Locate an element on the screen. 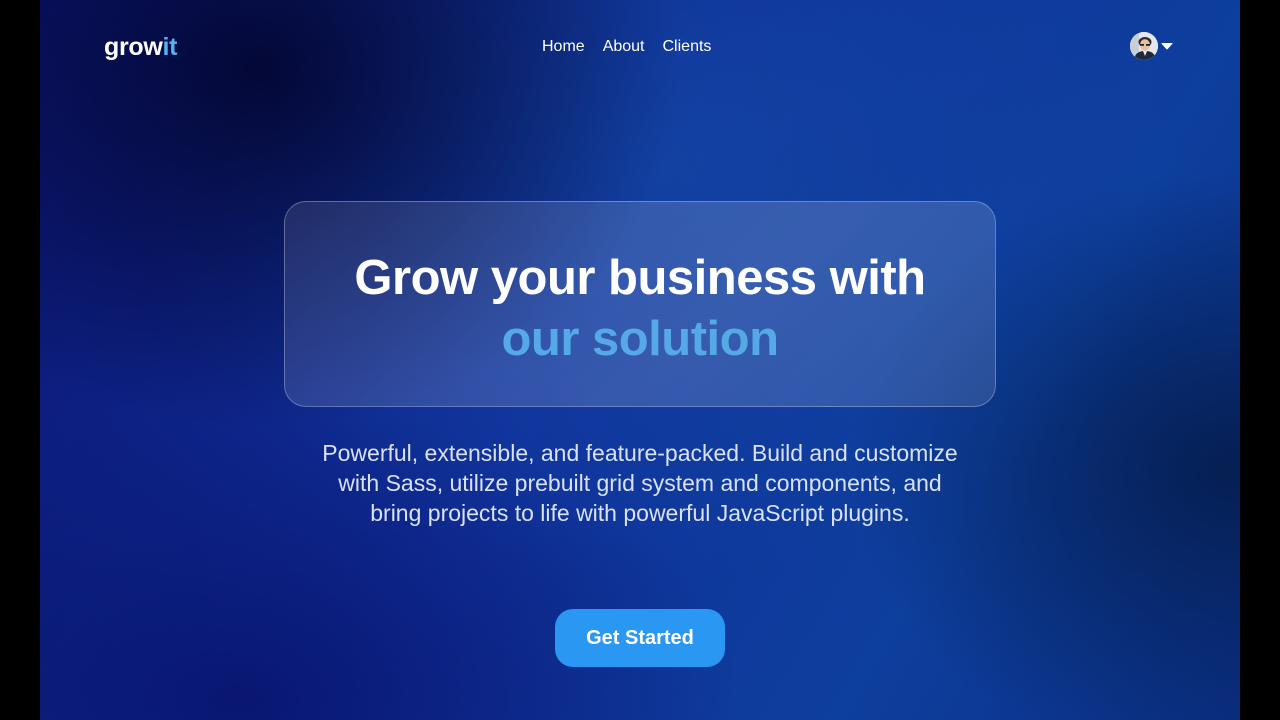  brand-name-accent: it is located at coordinates (170, 47).